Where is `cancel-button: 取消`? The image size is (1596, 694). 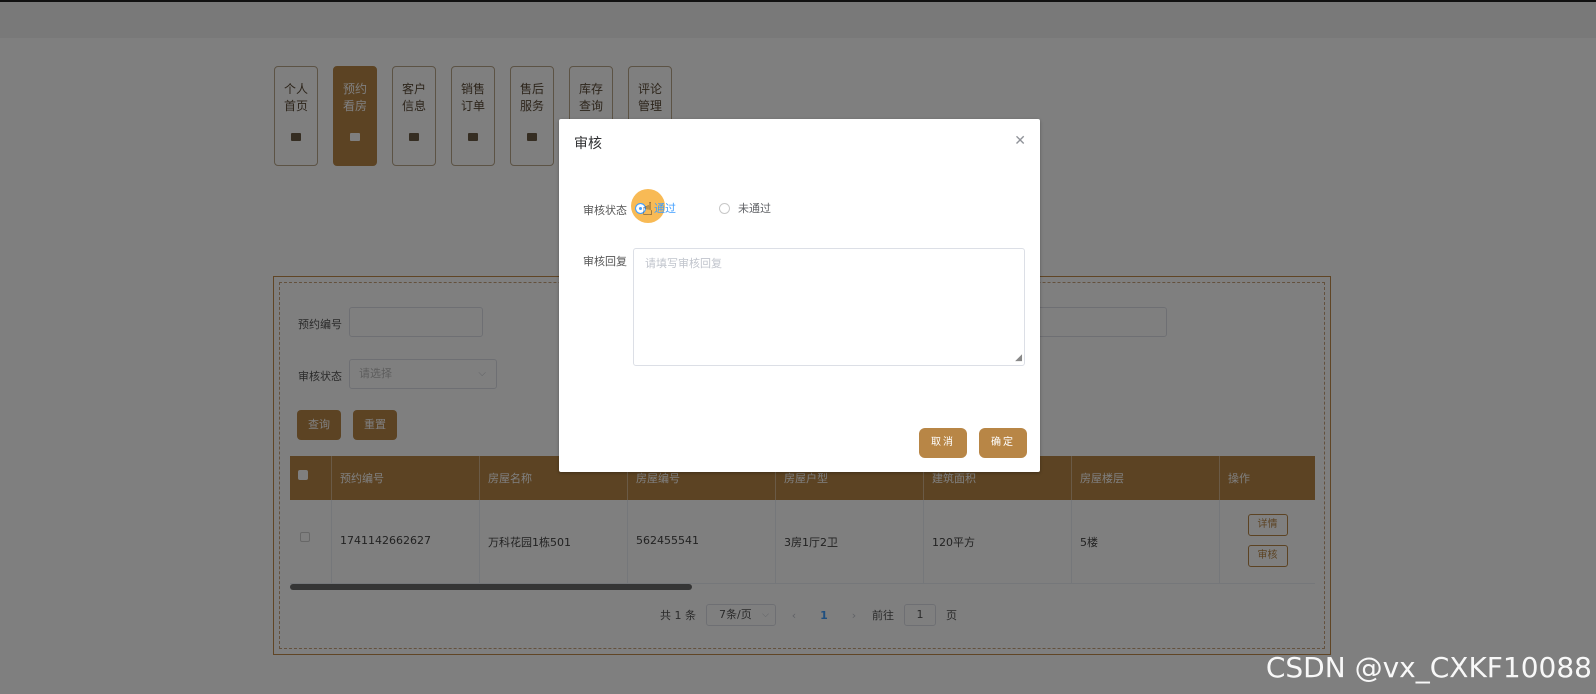 cancel-button: 取消 is located at coordinates (943, 443).